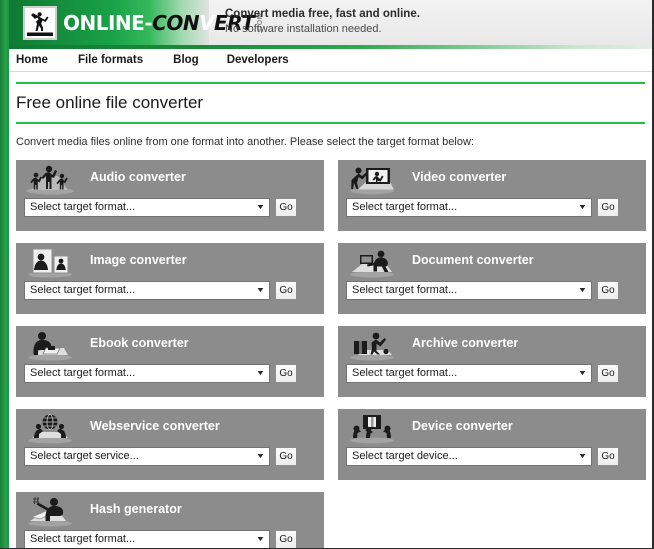 This screenshot has height=549, width=654. What do you see at coordinates (176, 23) in the screenshot?
I see `logo-con: CON` at bounding box center [176, 23].